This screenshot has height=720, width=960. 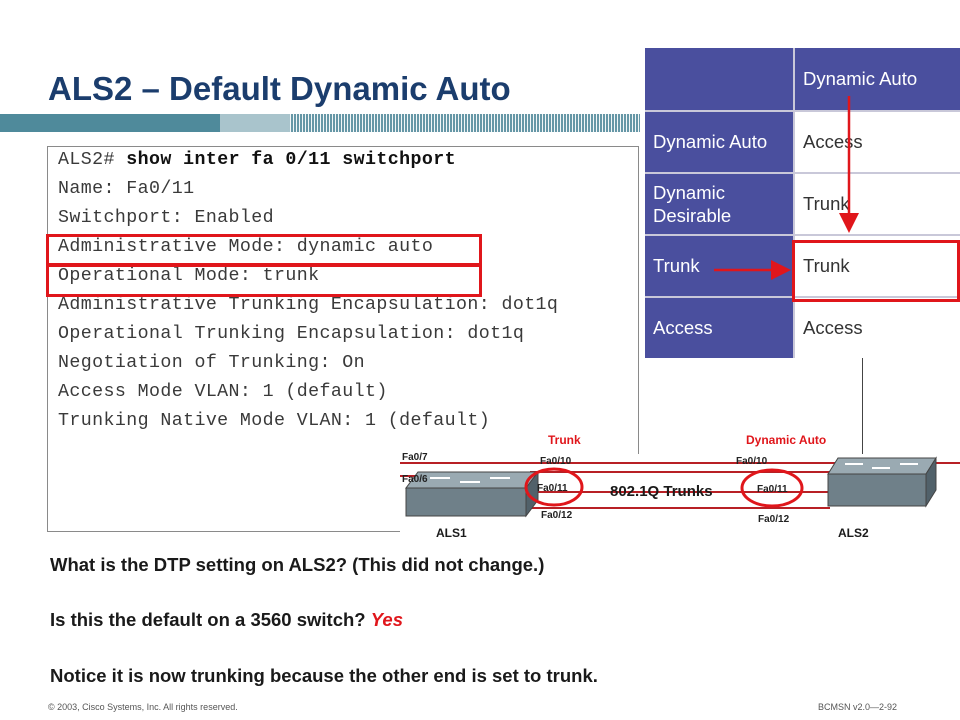 What do you see at coordinates (208, 619) in the screenshot?
I see `question-2-text: Is this the default on a 3560 switch?` at bounding box center [208, 619].